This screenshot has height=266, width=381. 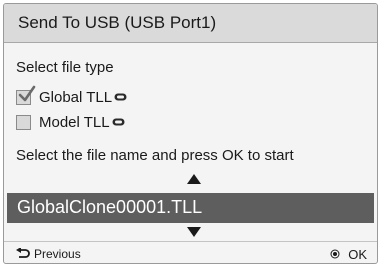 I want to click on select-file-type-label: Select file type, so click(x=65, y=67).